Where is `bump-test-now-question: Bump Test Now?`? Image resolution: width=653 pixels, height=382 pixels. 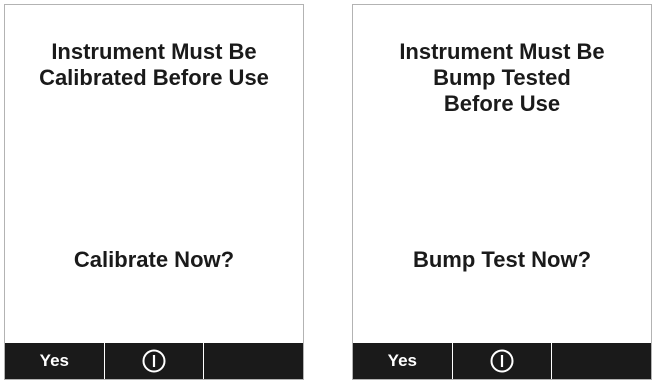
bump-test-now-question: Bump Test Now? is located at coordinates (502, 259).